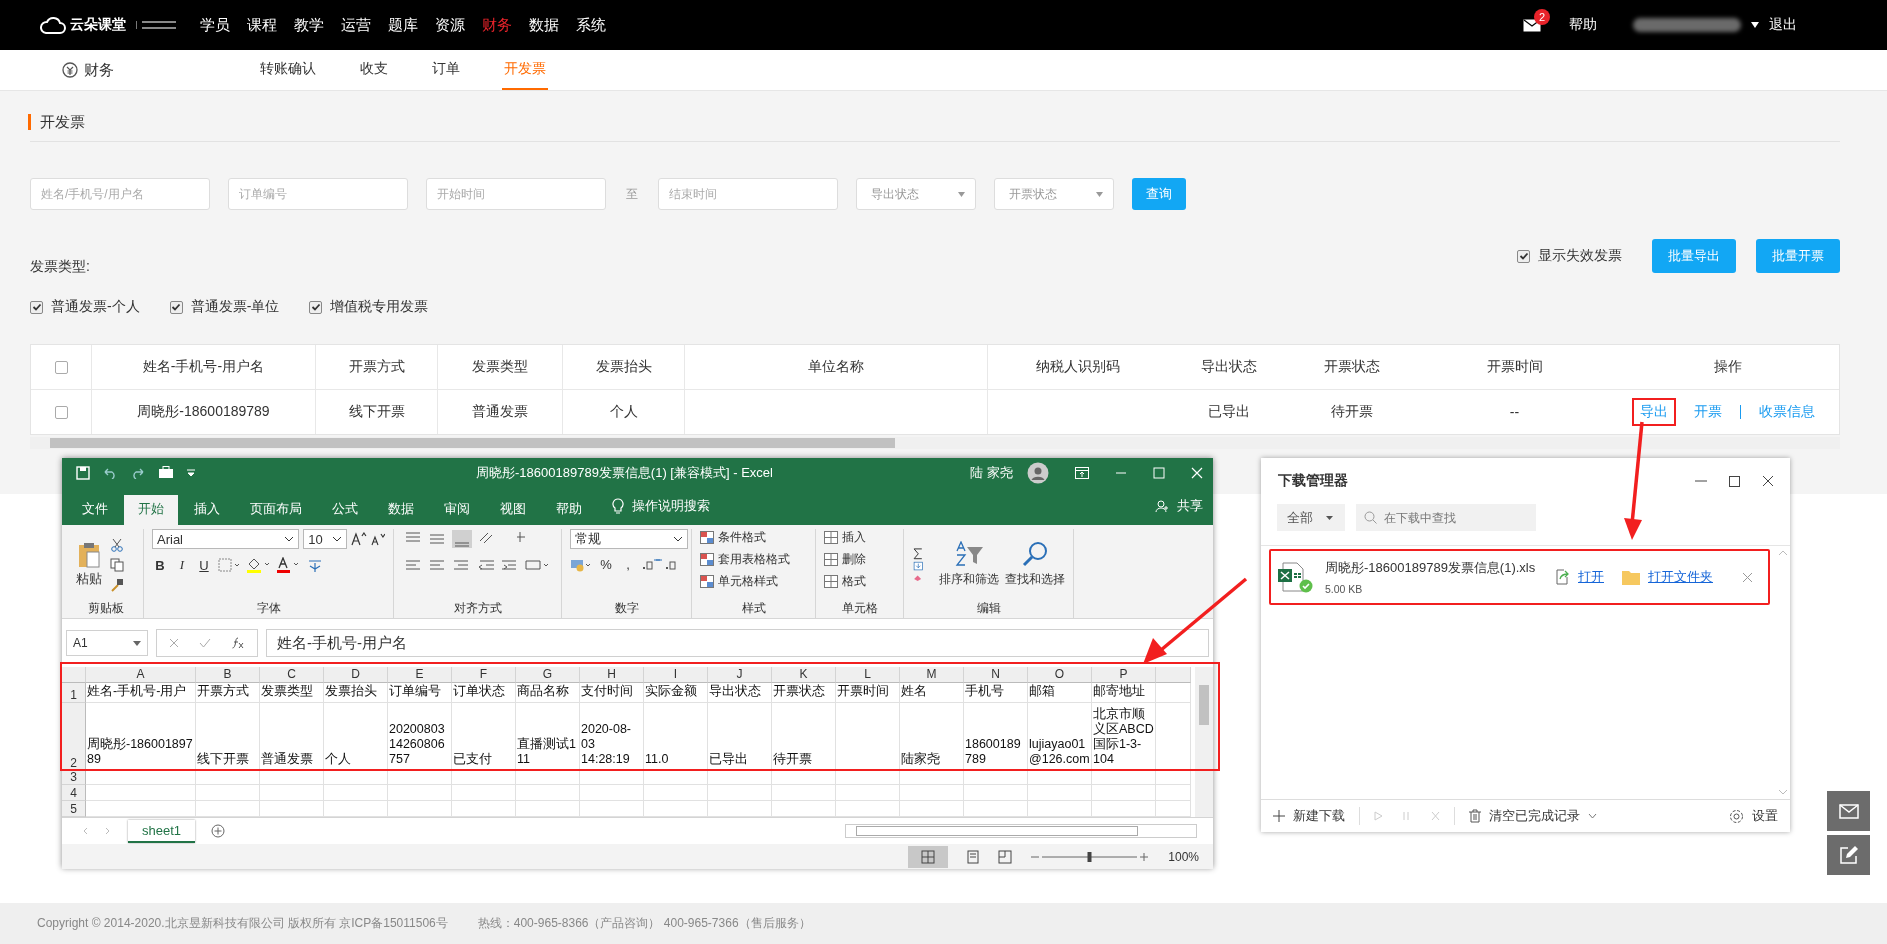 This screenshot has height=944, width=1887. Describe the element at coordinates (74, 778) in the screenshot. I see `row-header: 3` at that location.